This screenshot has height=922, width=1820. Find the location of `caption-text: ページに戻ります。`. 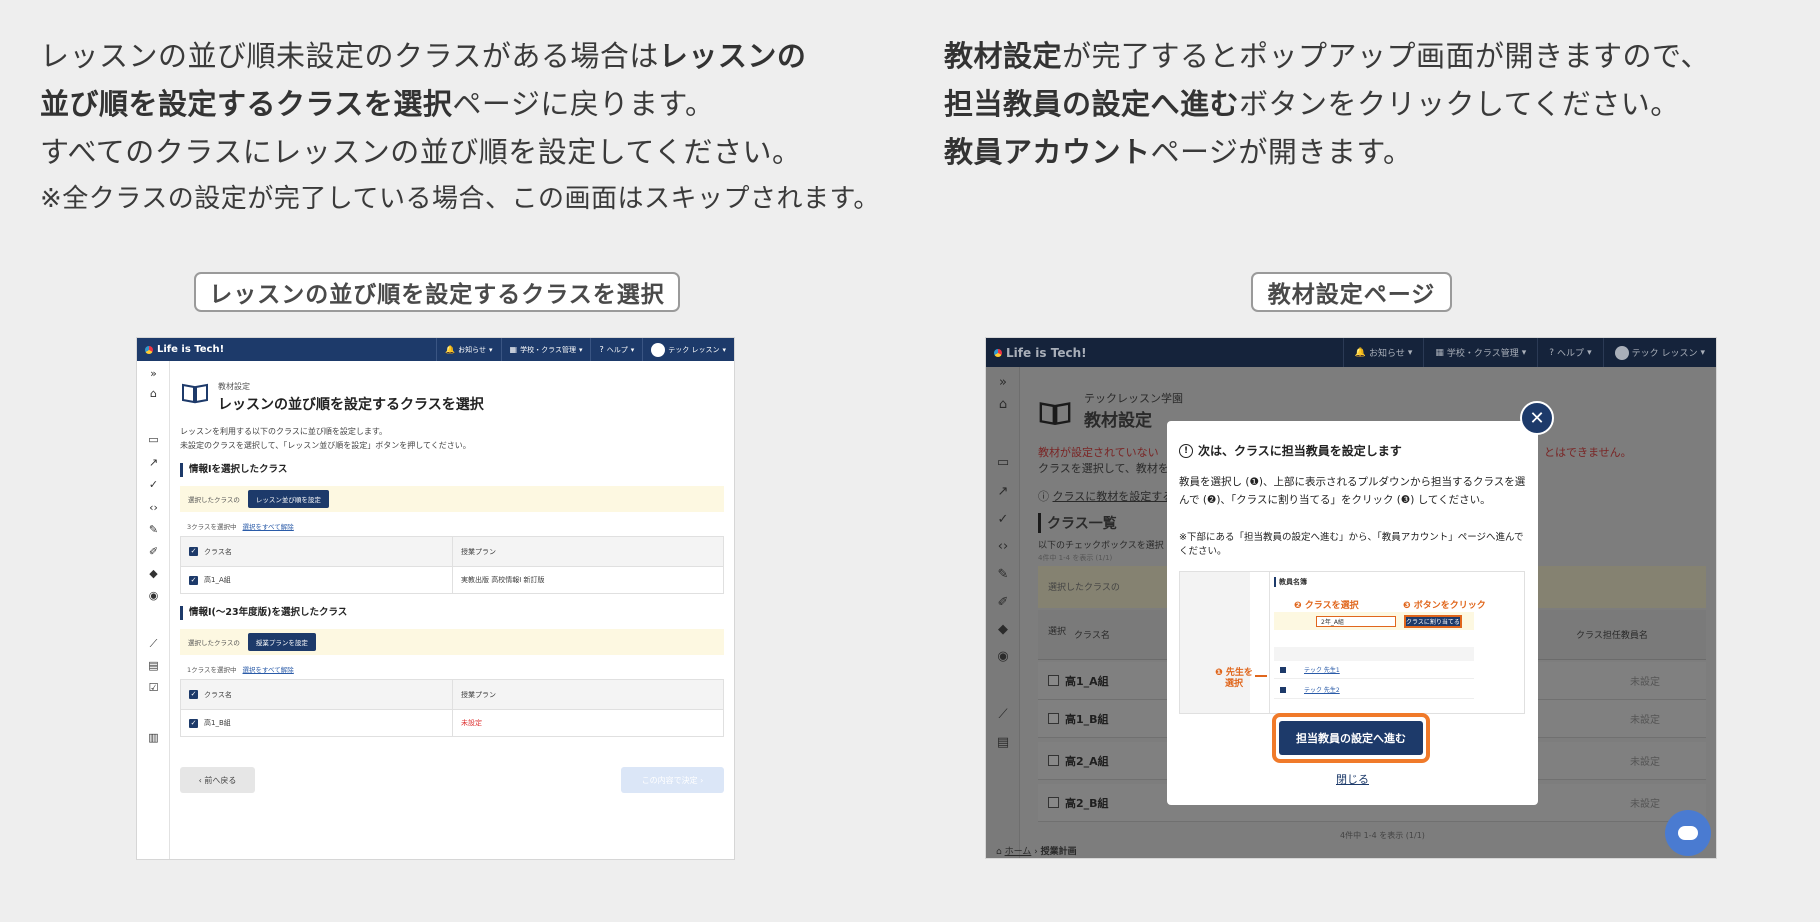

caption-text: ページに戻ります。 is located at coordinates (583, 104).